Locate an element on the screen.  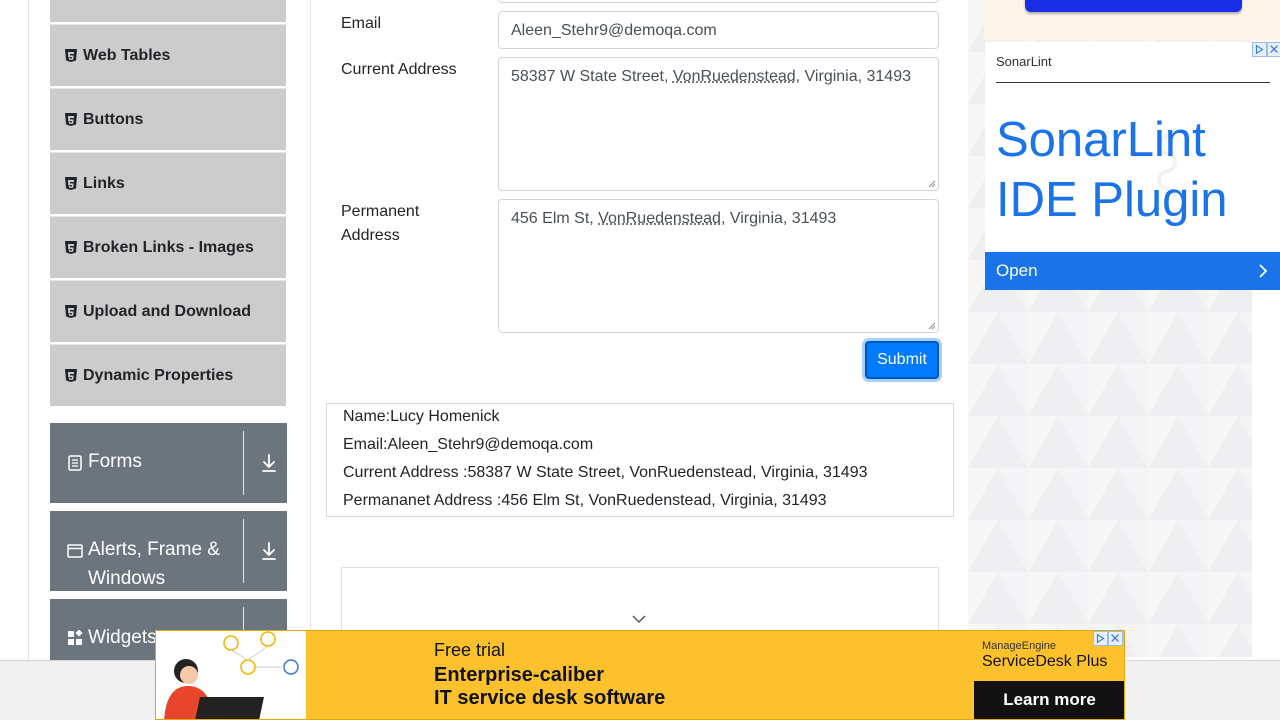
permanent-address-label-line2: Address is located at coordinates (370, 235).